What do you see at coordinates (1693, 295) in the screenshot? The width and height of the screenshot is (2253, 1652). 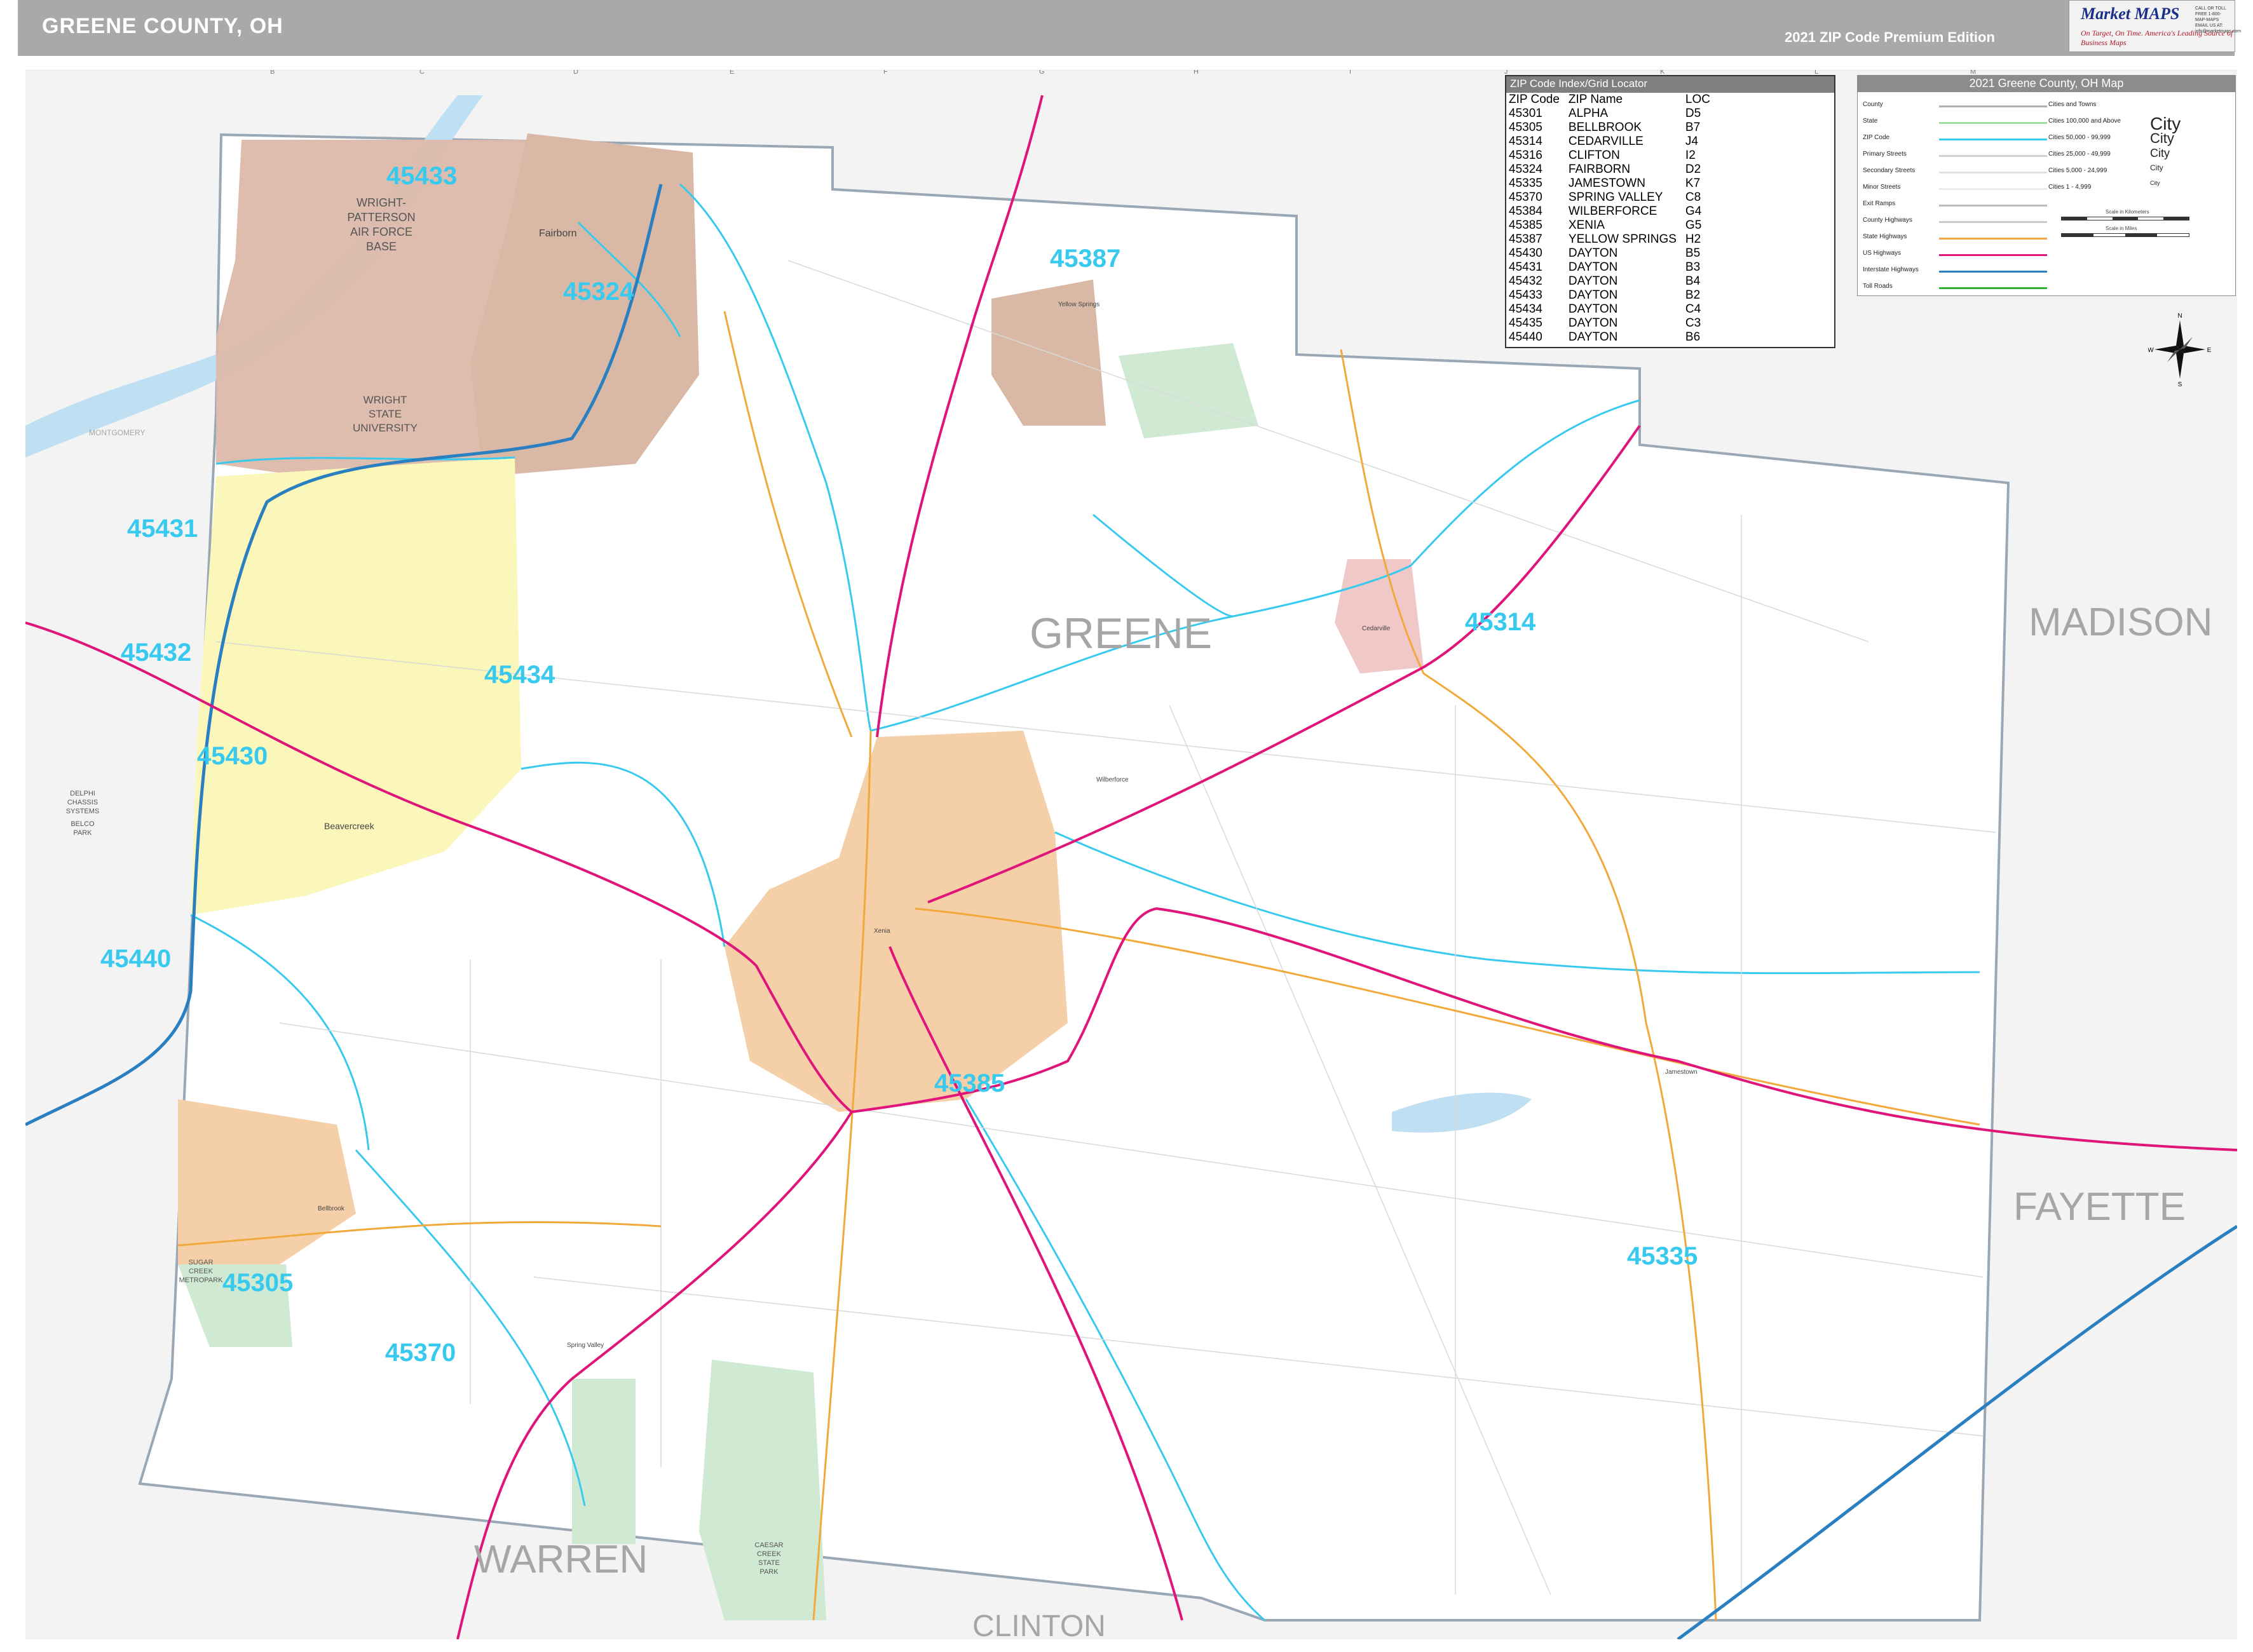 I see `zip-index-cell-loc: B2` at bounding box center [1693, 295].